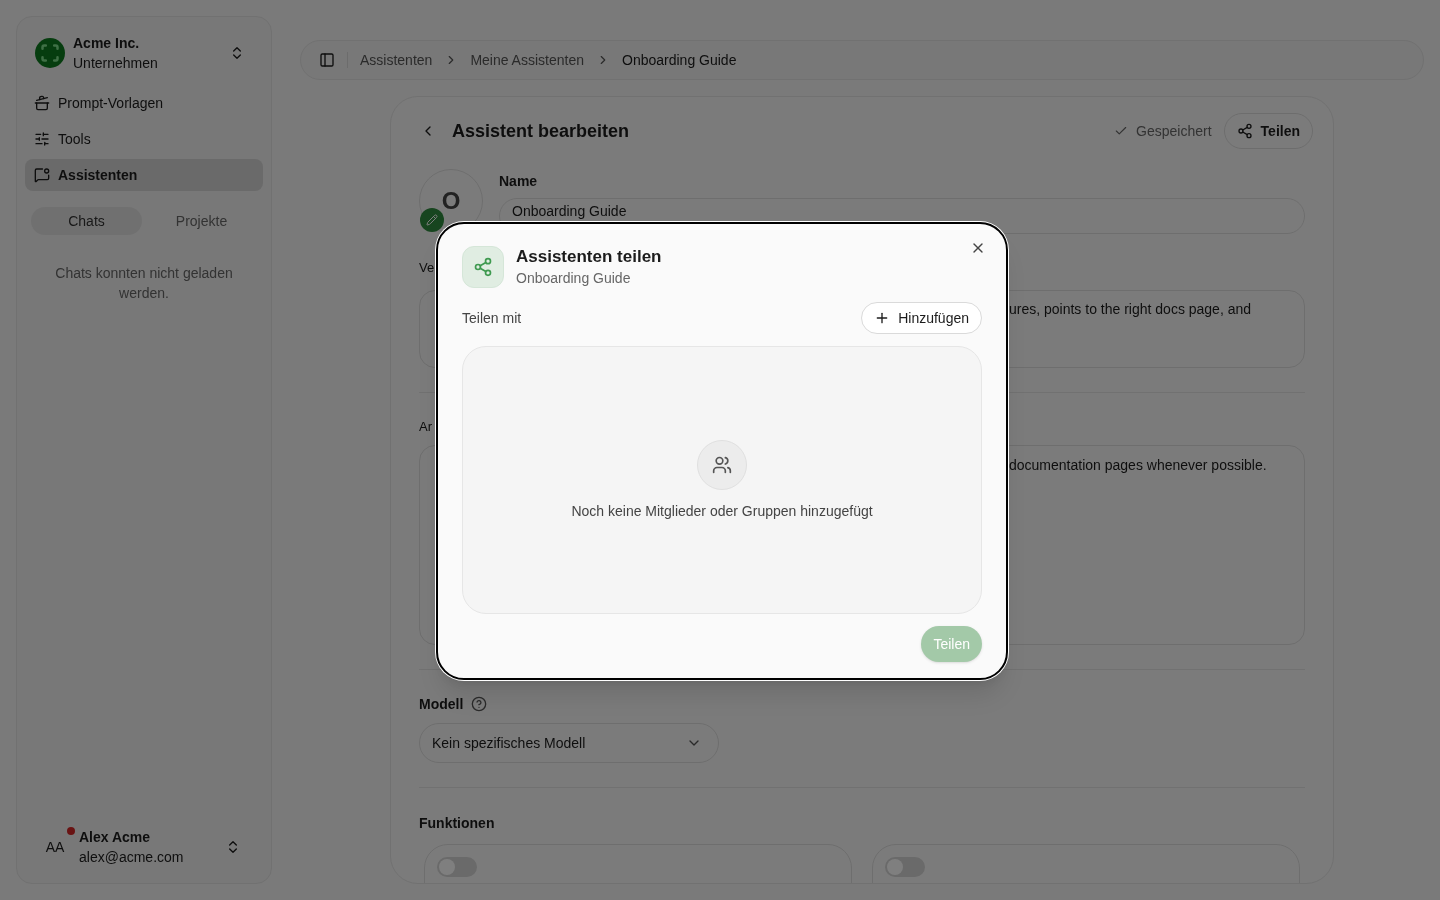 This screenshot has height=900, width=1440. I want to click on edit-avatar-button, so click(432, 220).